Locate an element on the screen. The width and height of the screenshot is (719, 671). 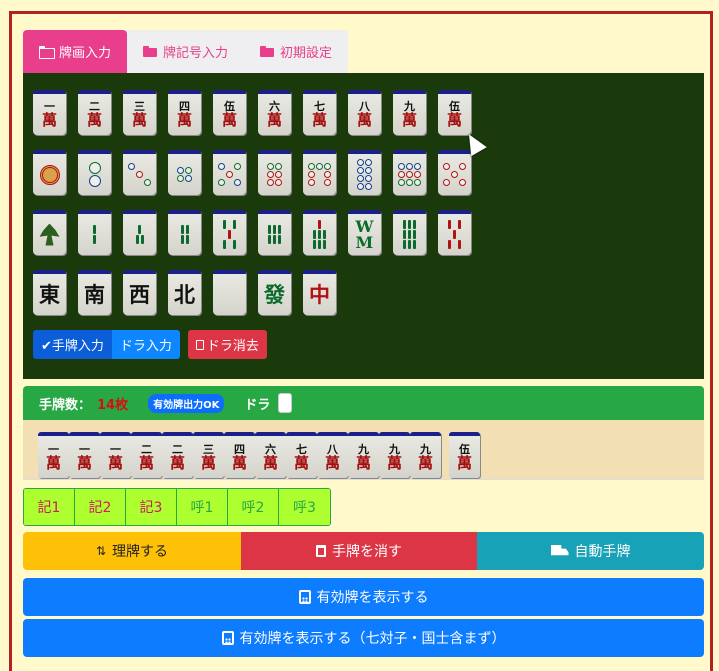
man-3-tile: 三萬 is located at coordinates (139, 112).